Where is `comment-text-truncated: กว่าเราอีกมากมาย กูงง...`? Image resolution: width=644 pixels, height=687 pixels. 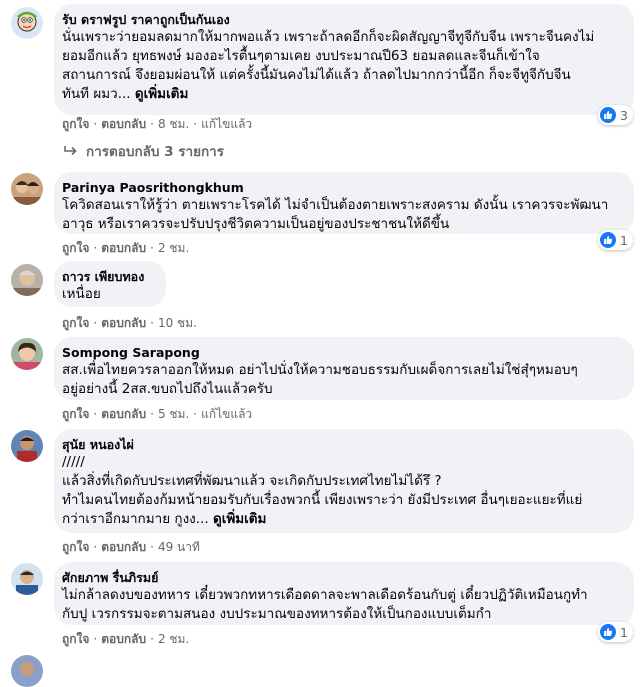 comment-text-truncated: กว่าเราอีกมากมาย กูงง... is located at coordinates (135, 519).